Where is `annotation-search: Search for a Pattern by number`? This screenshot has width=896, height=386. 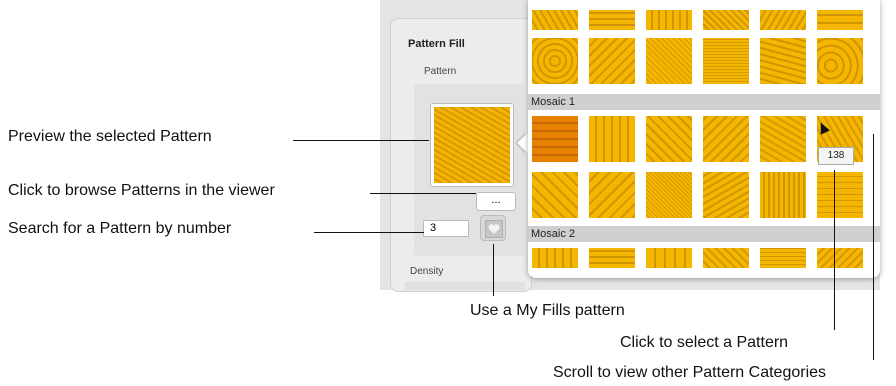 annotation-search: Search for a Pattern by number is located at coordinates (120, 228).